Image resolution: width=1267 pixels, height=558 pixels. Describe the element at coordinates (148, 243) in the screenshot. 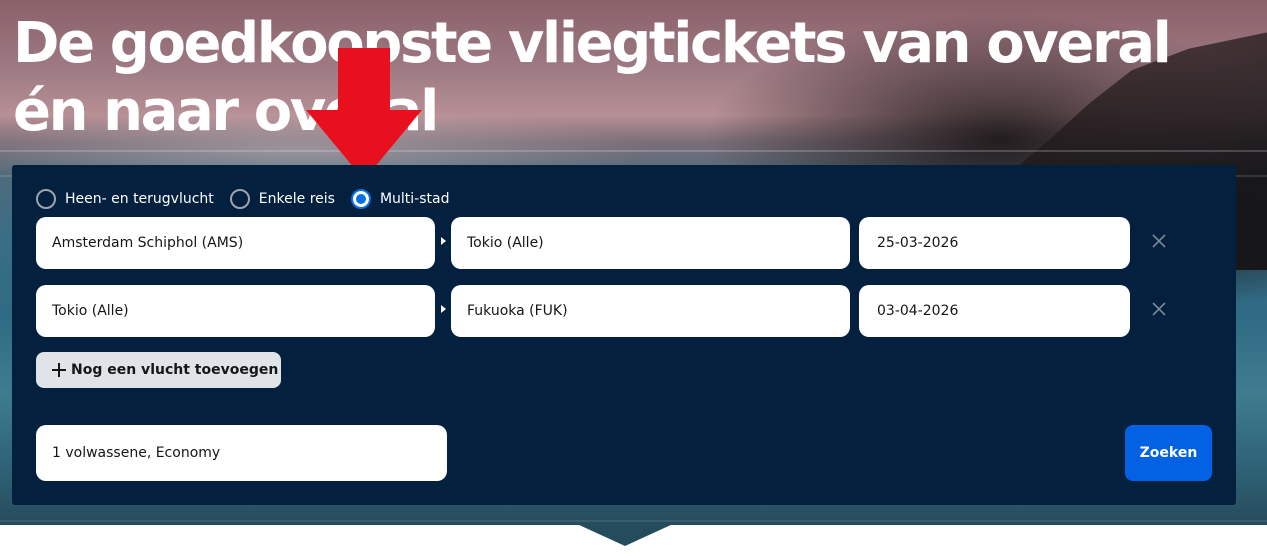

I see `leg1-origin-value: Amsterdam Schiphol (AMS)` at that location.